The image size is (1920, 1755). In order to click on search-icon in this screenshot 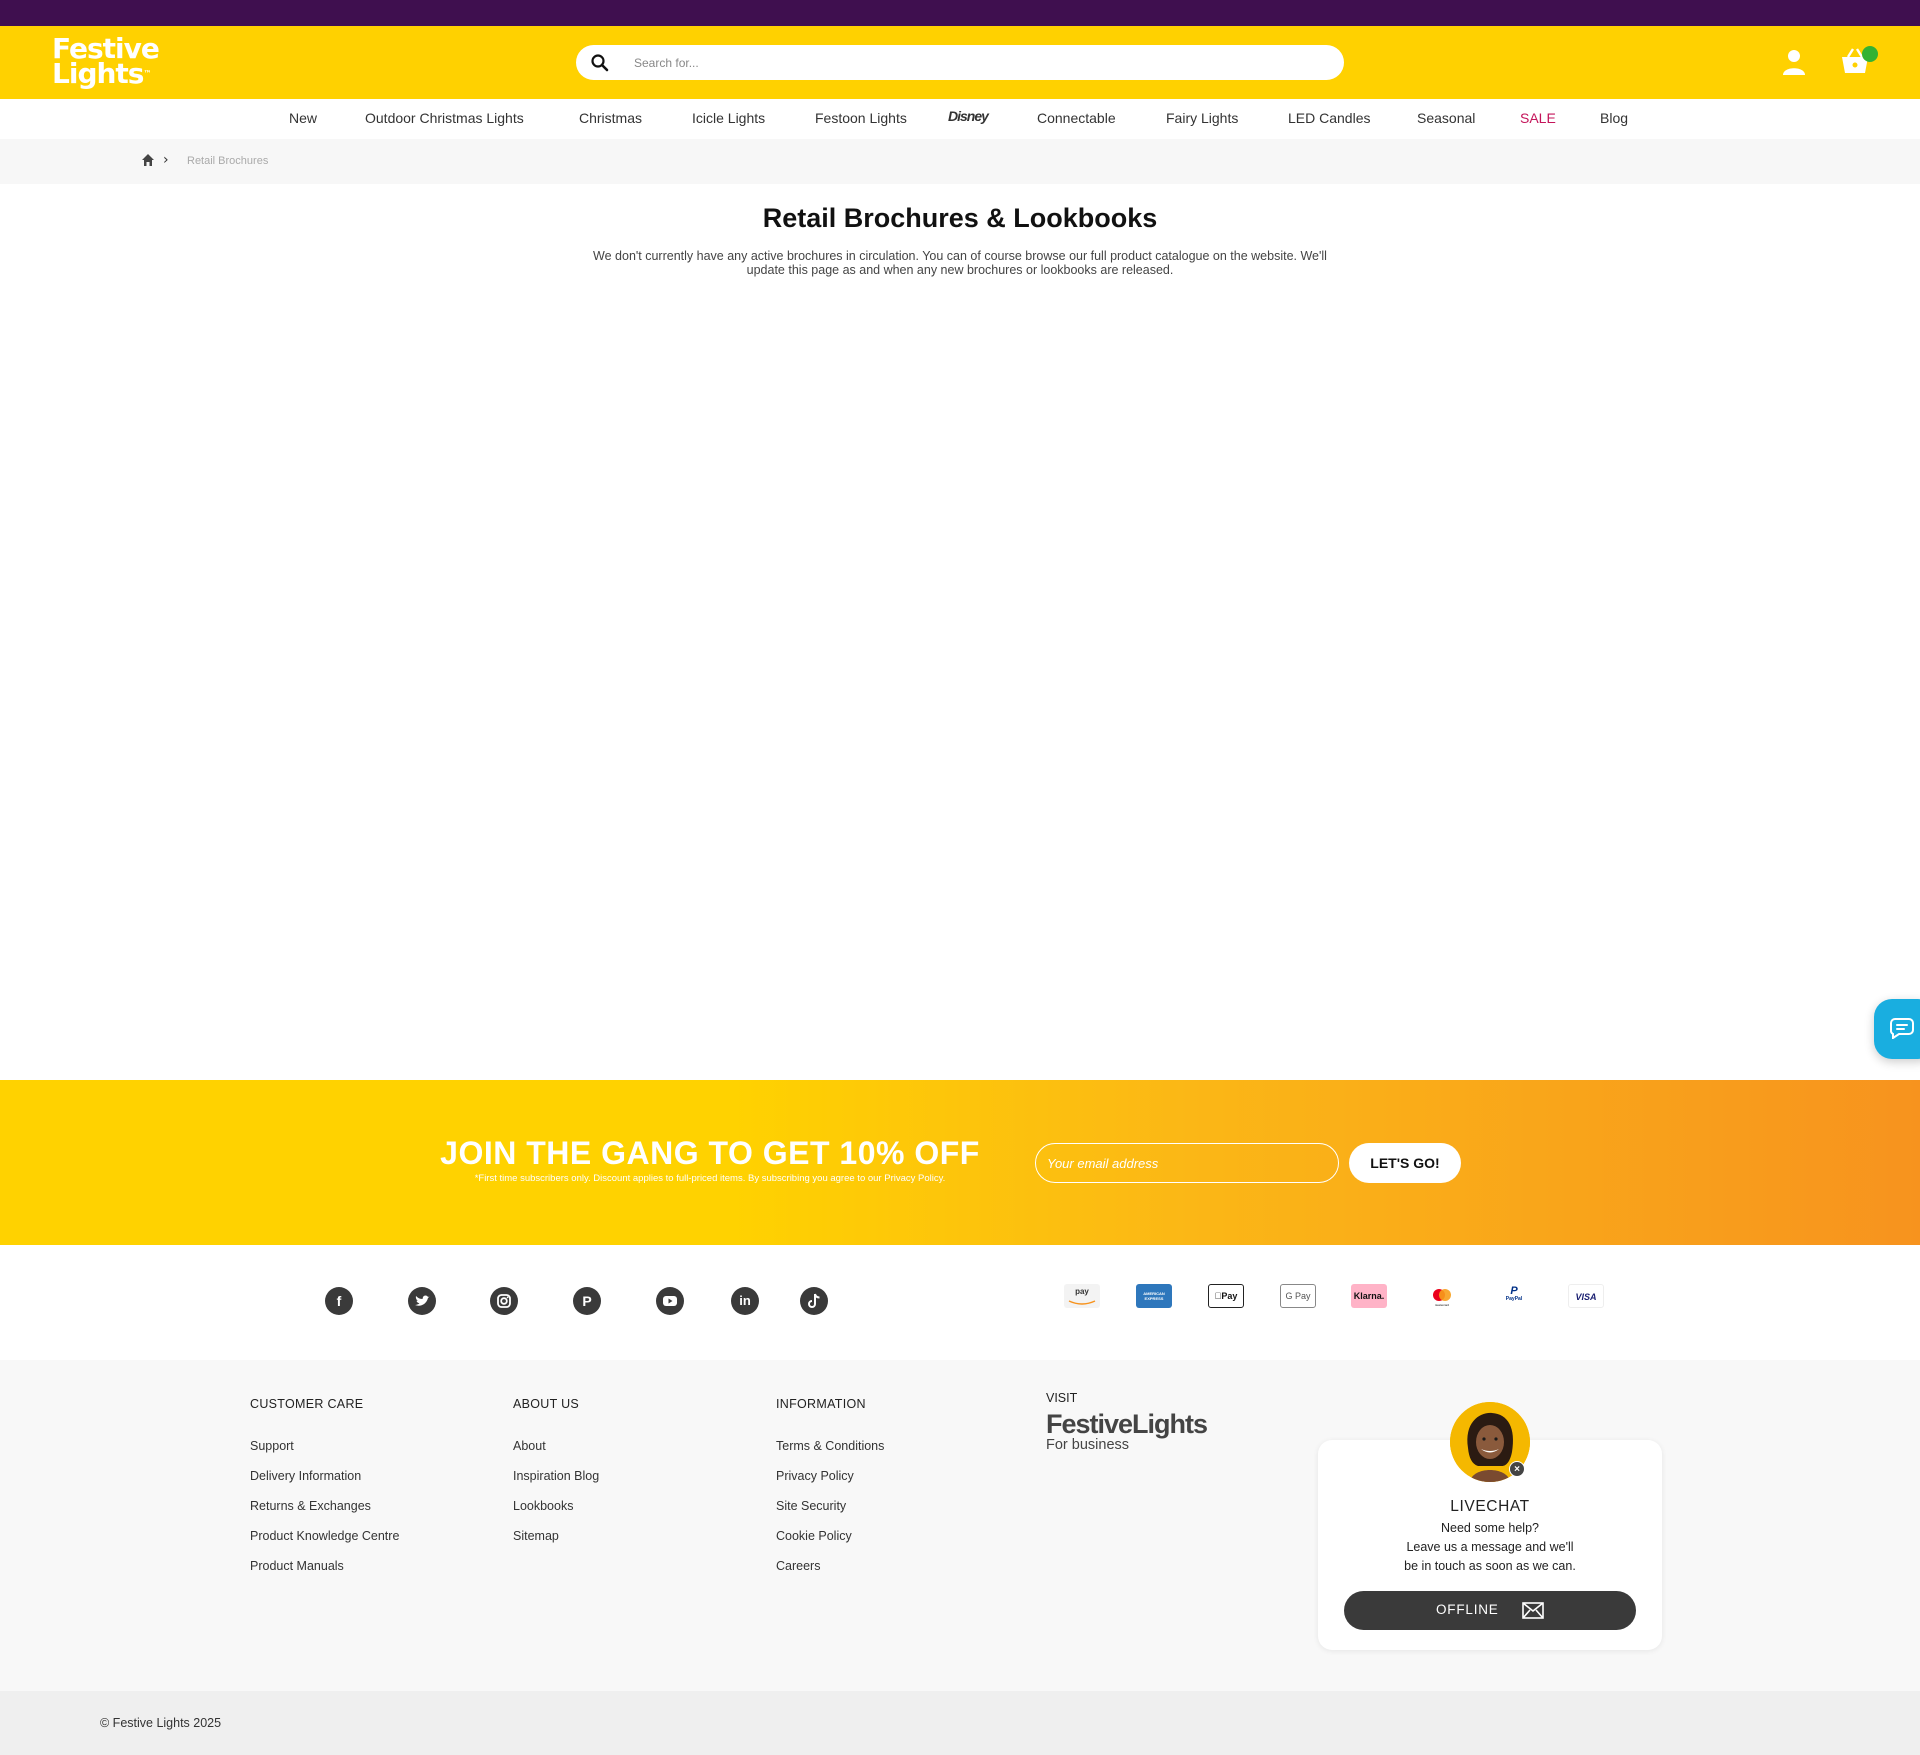, I will do `click(600, 63)`.